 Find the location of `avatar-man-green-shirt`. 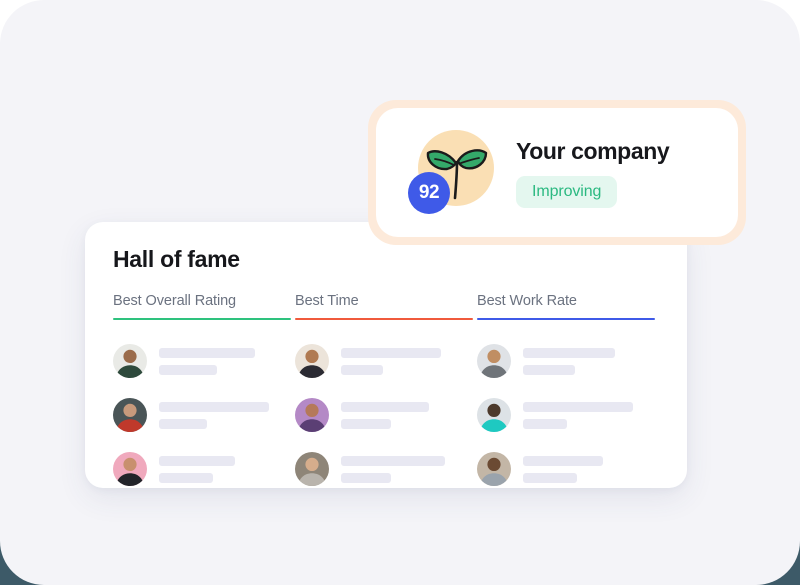

avatar-man-green-shirt is located at coordinates (130, 361).